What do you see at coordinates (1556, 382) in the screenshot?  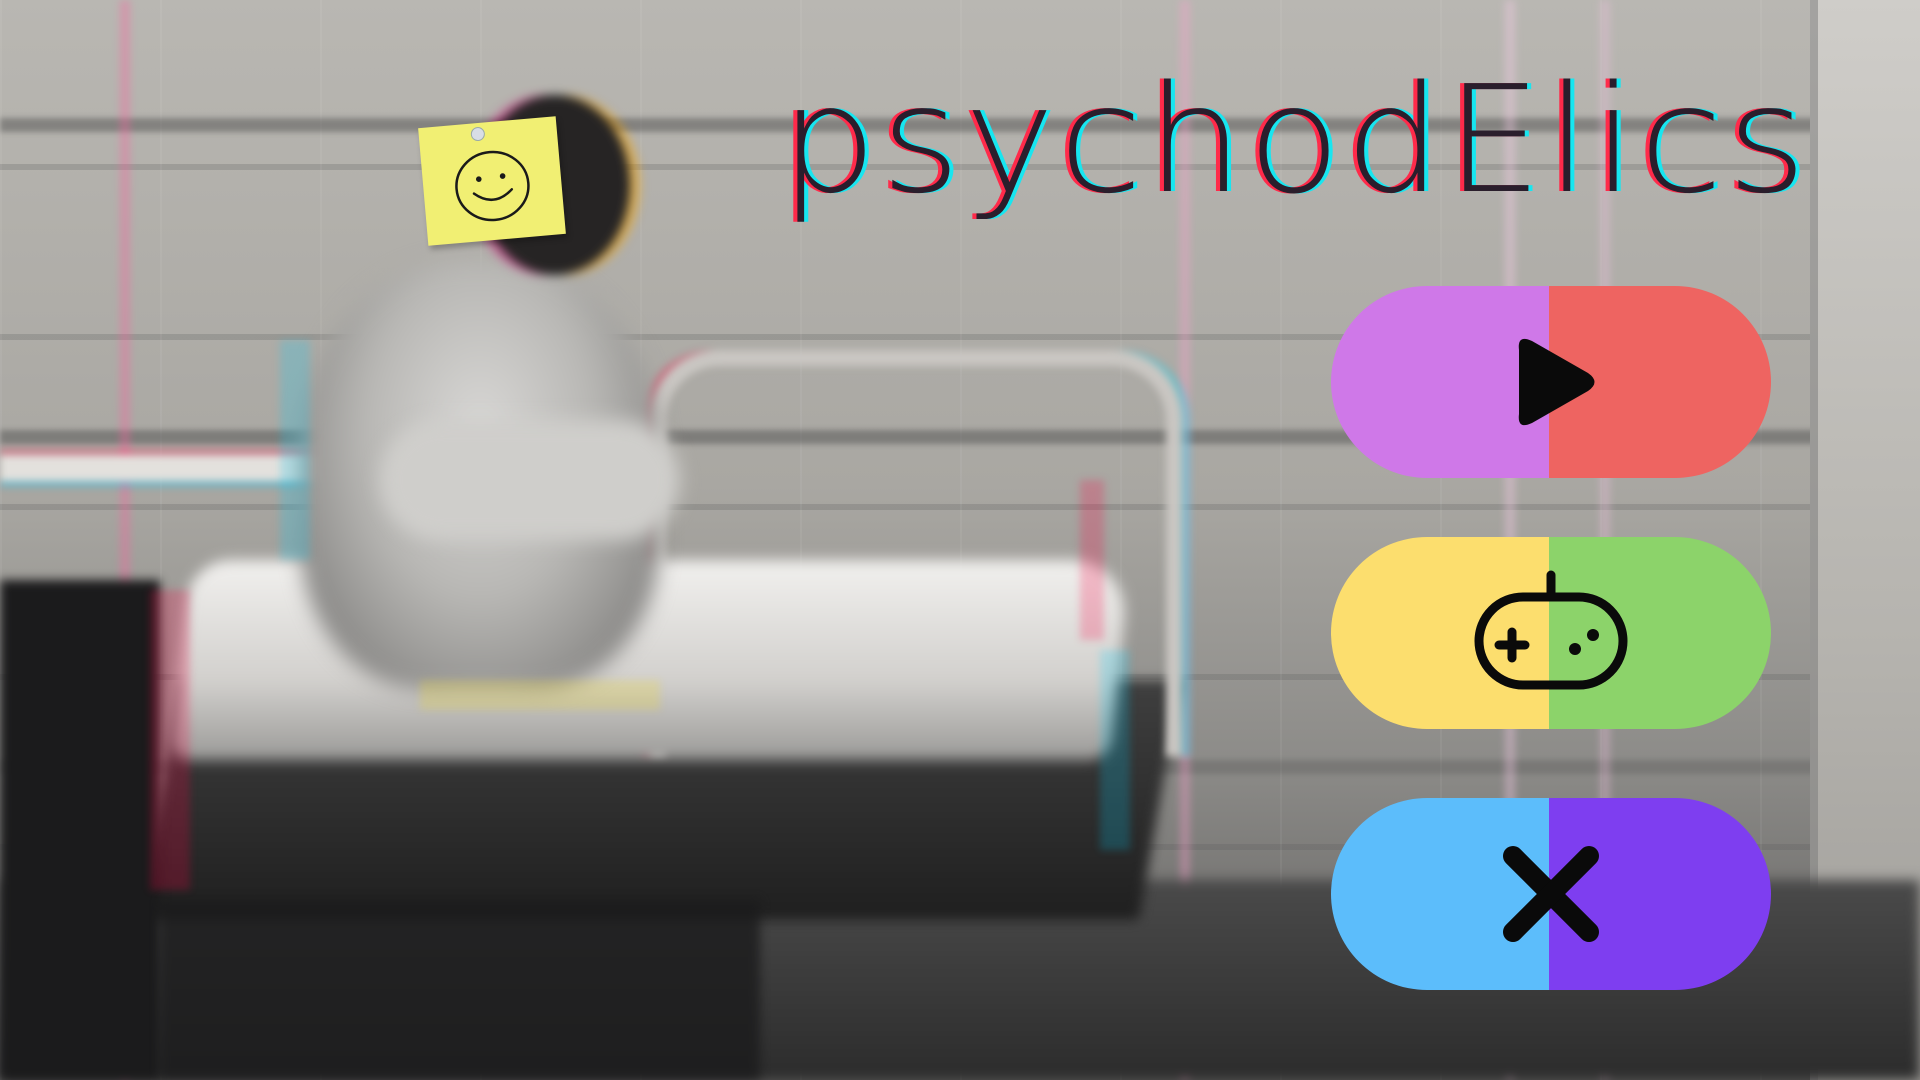 I see `play-icon` at bounding box center [1556, 382].